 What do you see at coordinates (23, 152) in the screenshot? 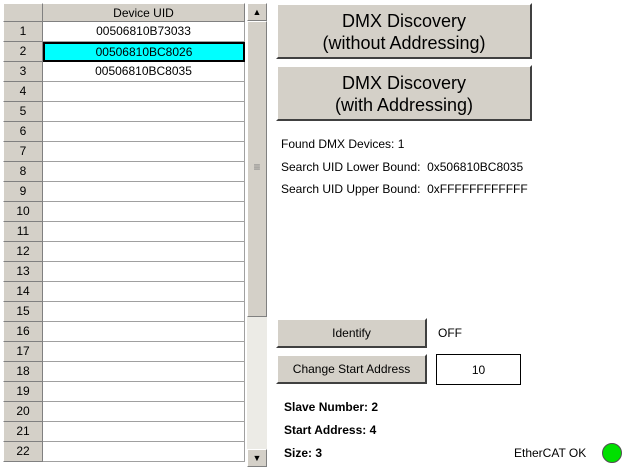
I see `row-number-header: 7` at bounding box center [23, 152].